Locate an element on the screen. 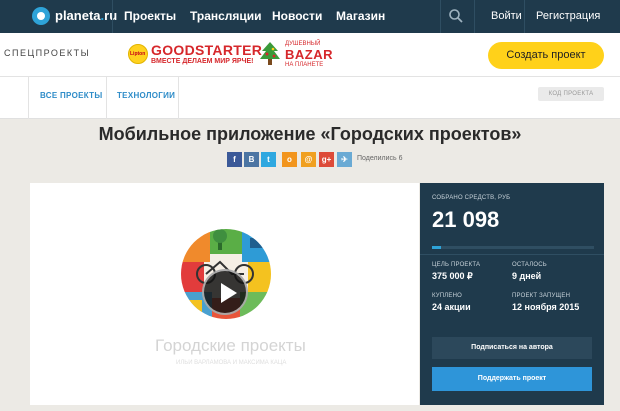 The height and width of the screenshot is (411, 620). video-subtitle: ИЛЬИ ВАРЛАМОВА И МАКСИМА КАЦА is located at coordinates (231, 363).